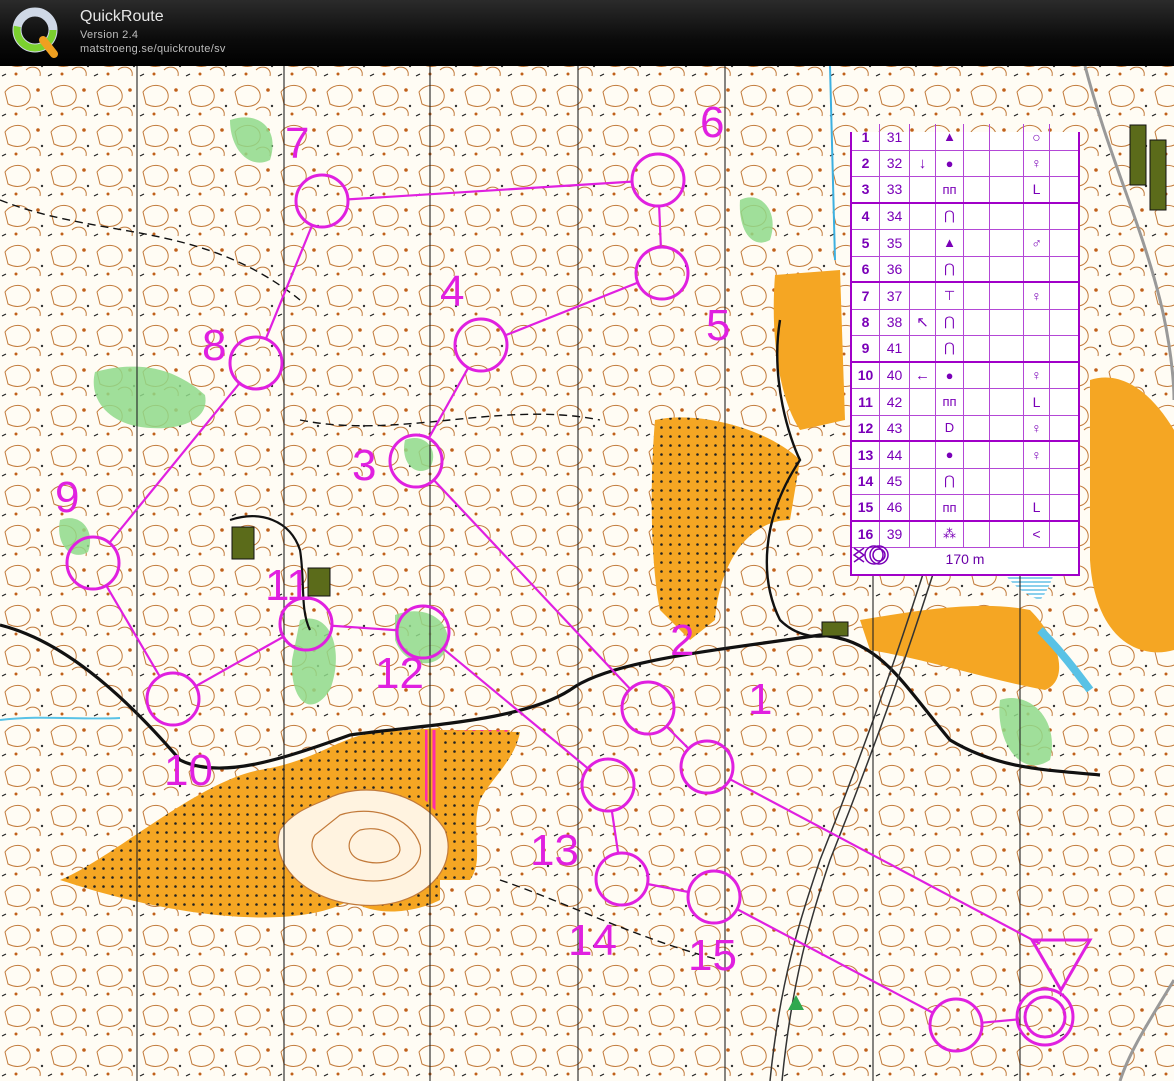 Image resolution: width=1174 pixels, height=1081 pixels. I want to click on description-code: 35, so click(895, 243).